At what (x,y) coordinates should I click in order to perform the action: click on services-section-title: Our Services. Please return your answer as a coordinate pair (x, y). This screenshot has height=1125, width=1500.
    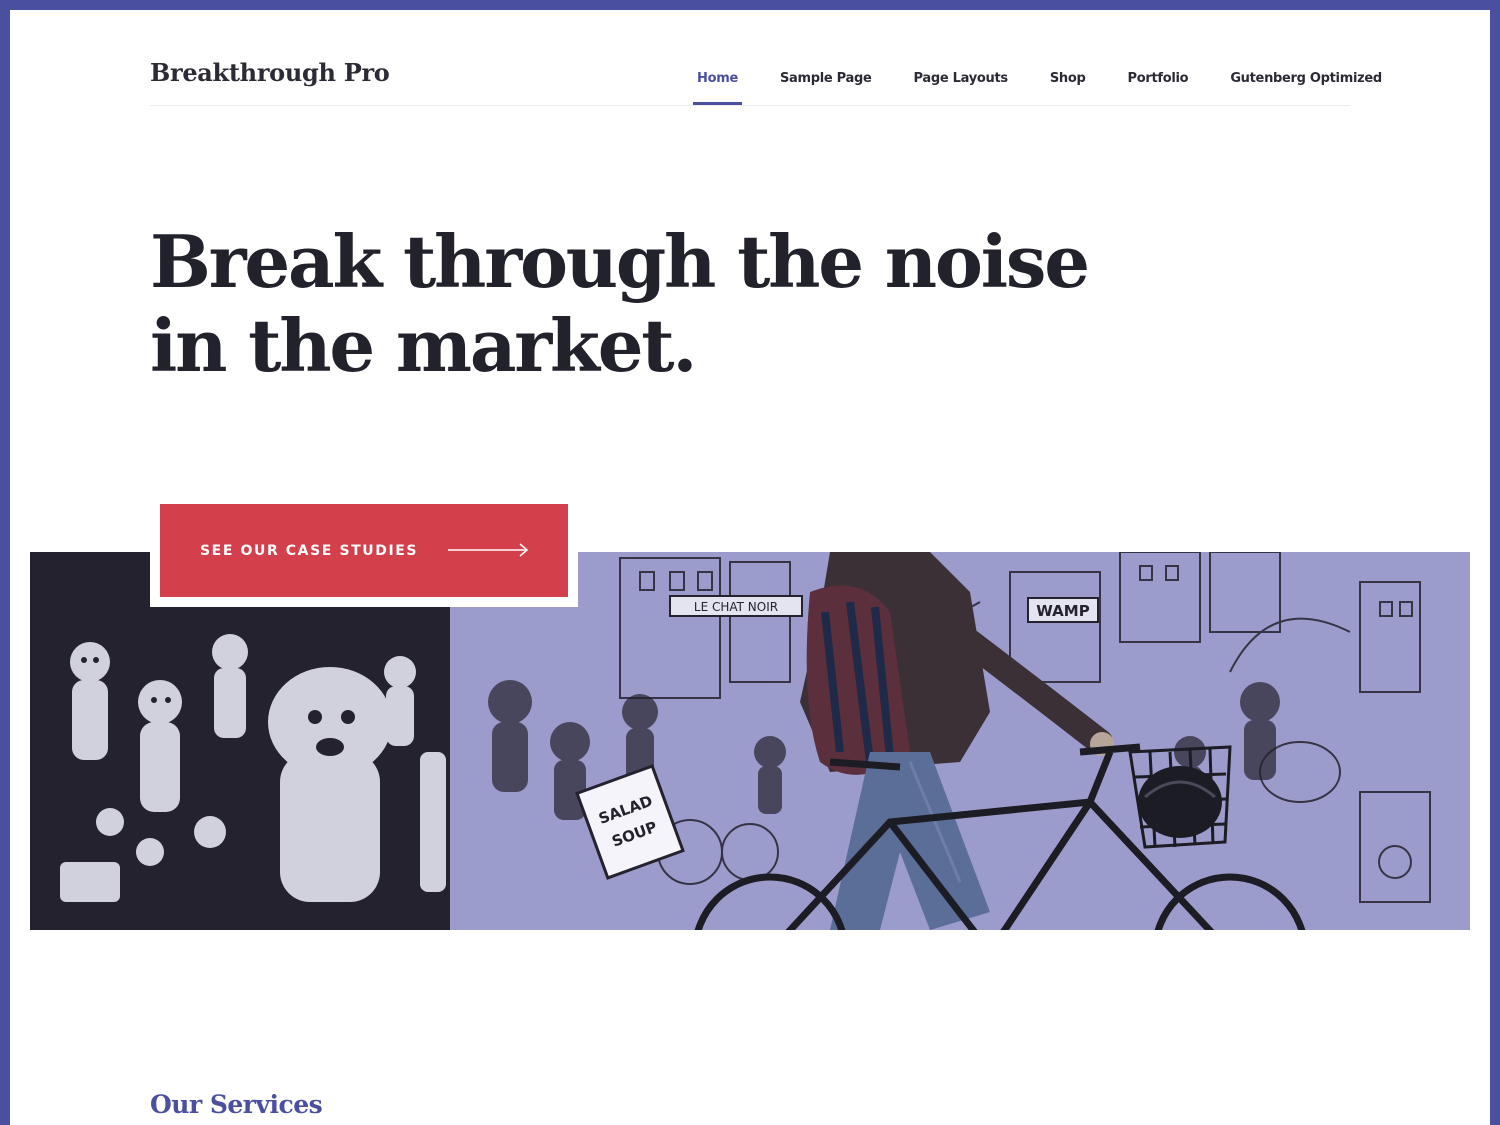
    Looking at the image, I should click on (236, 1104).